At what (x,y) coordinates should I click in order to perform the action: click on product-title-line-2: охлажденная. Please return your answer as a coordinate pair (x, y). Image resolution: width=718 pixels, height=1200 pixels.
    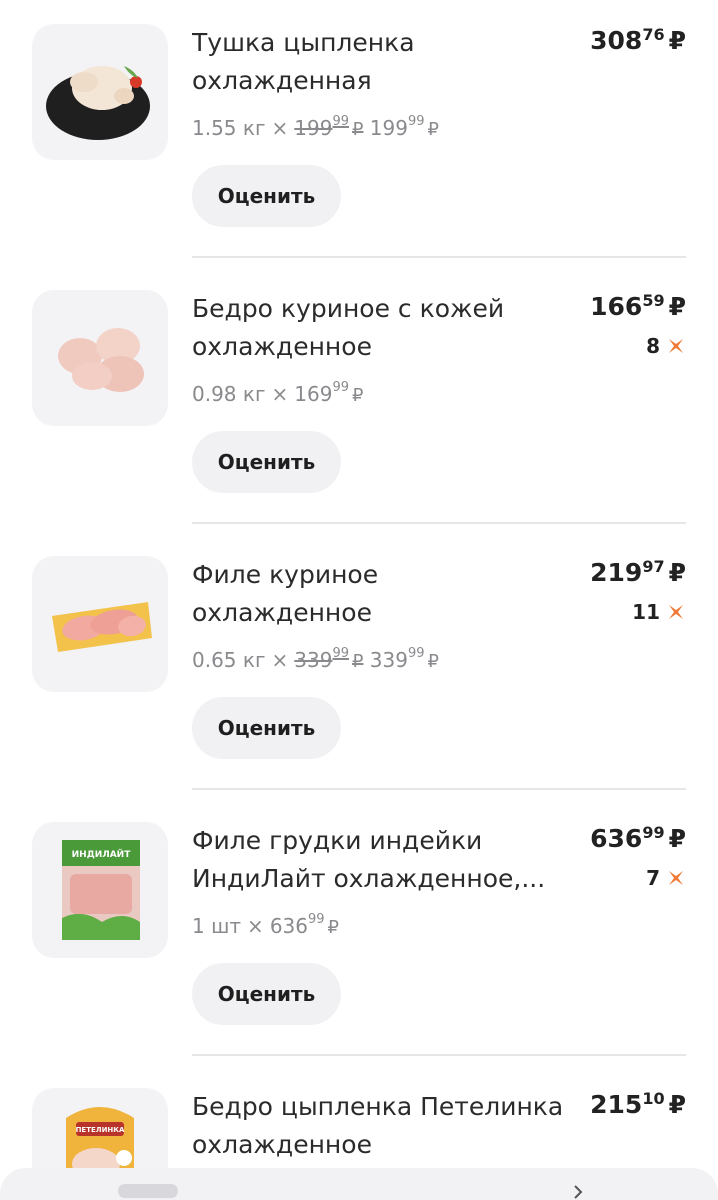
    Looking at the image, I should click on (387, 81).